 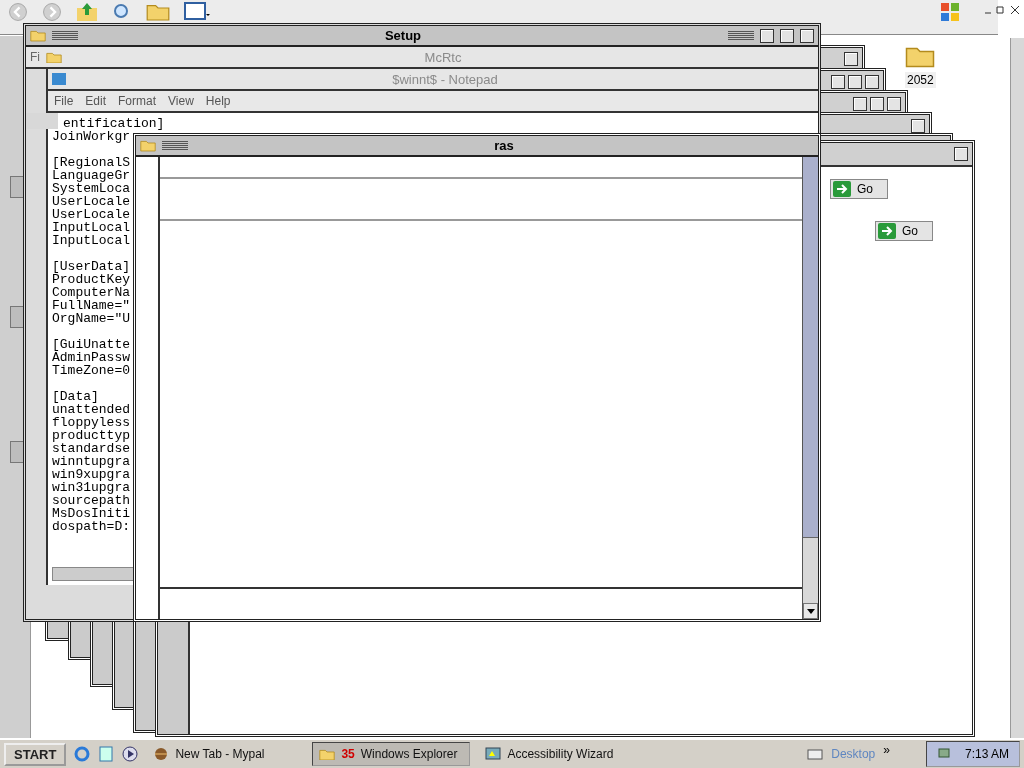 I want to click on text-line: win9xupgra, so click(x=91, y=474).